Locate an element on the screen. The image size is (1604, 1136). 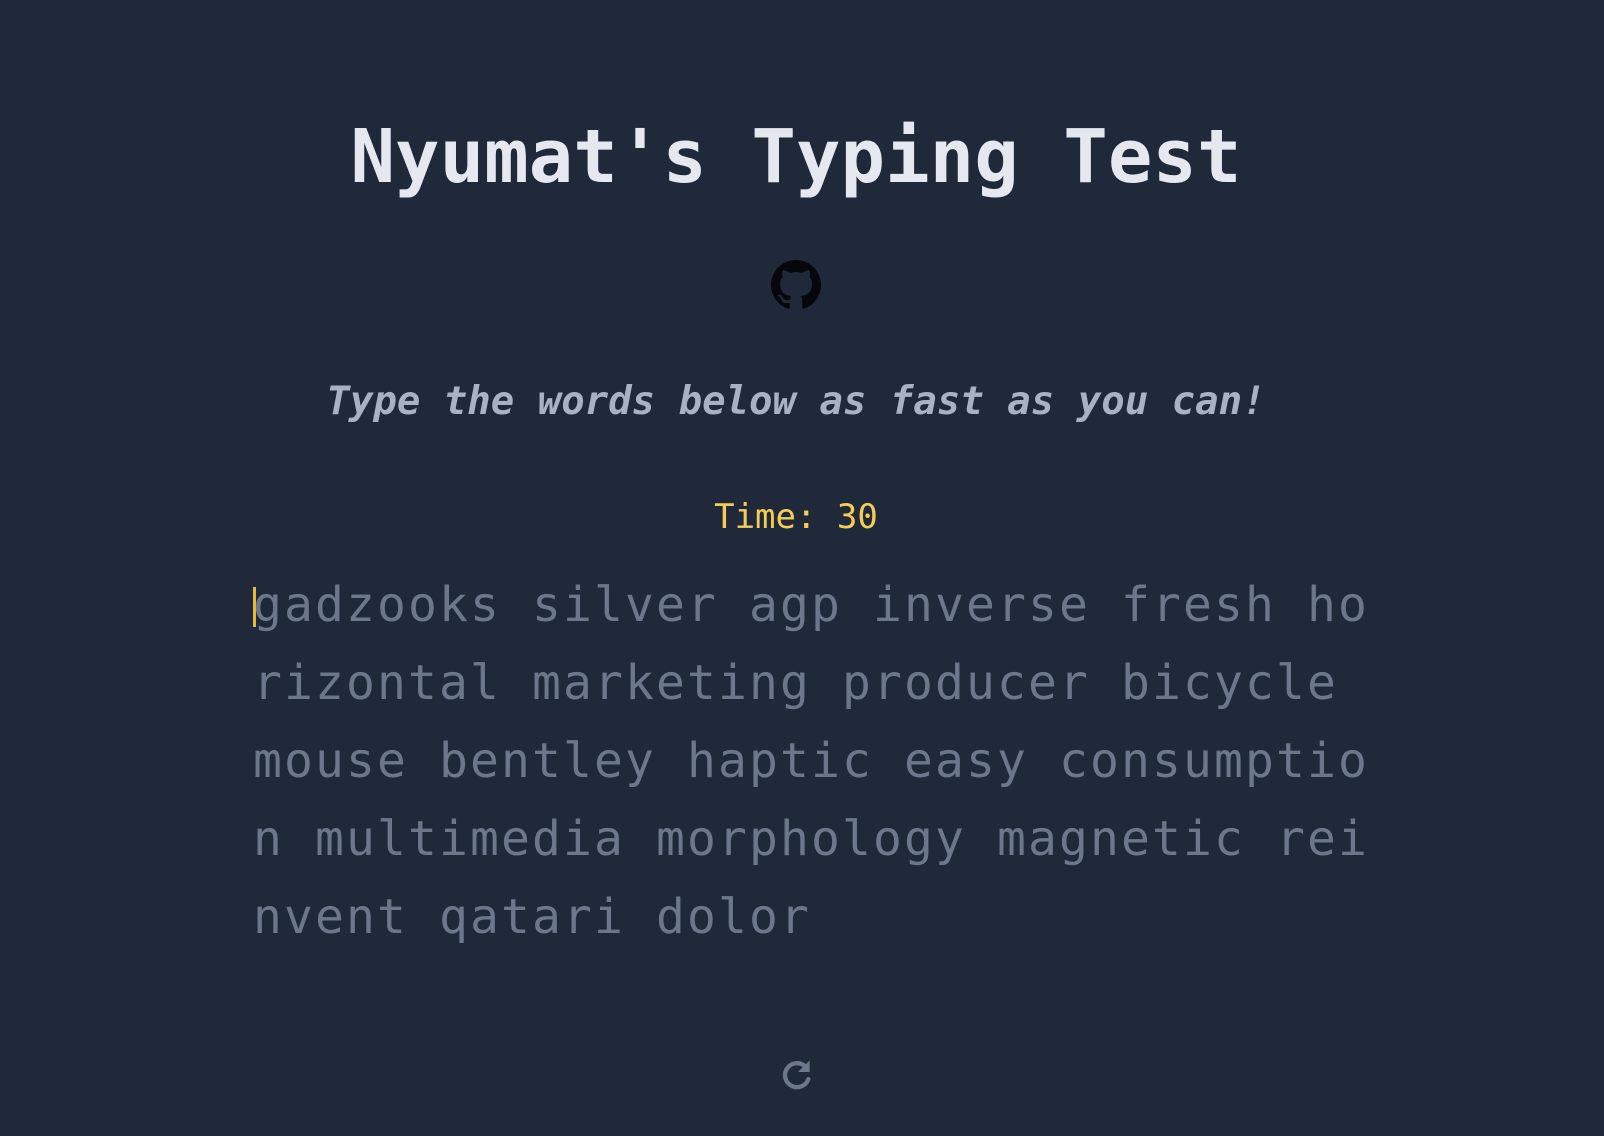
page-title: Nyumat's Typing Test is located at coordinates (796, 157).